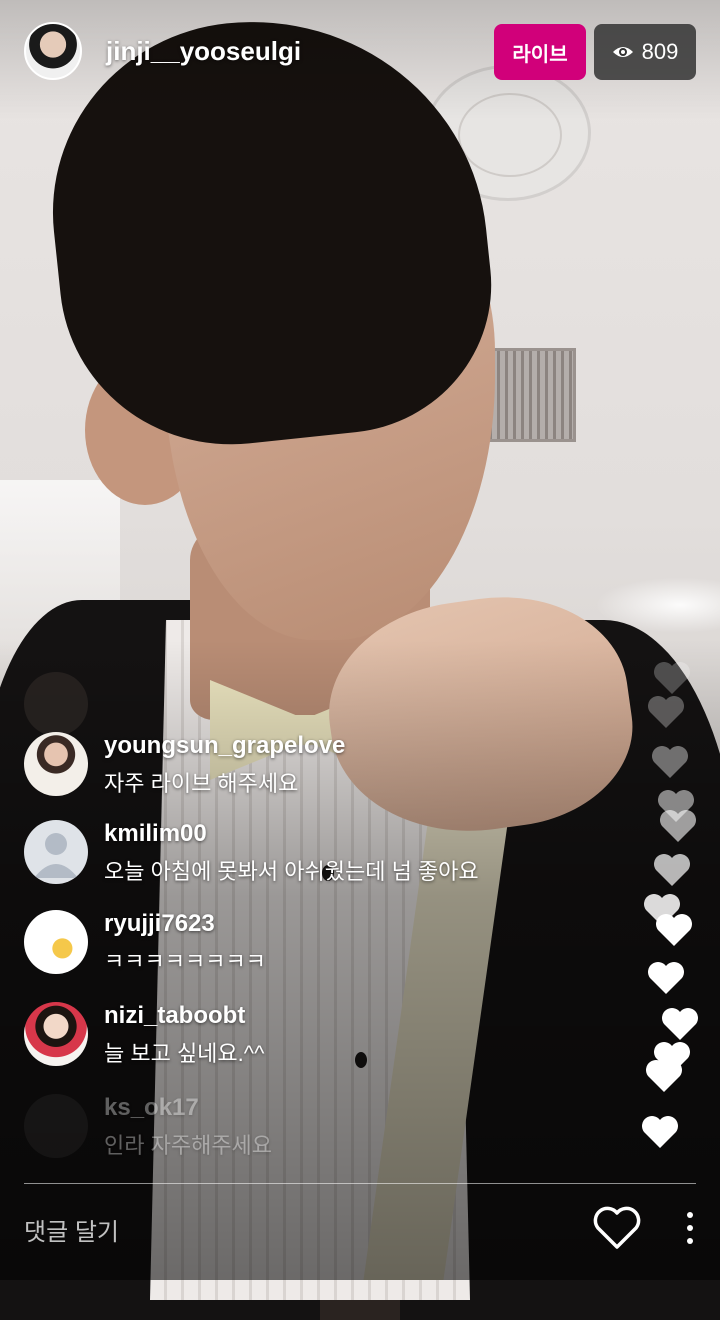 The width and height of the screenshot is (720, 1320). What do you see at coordinates (314, 948) in the screenshot?
I see `comment-item: ryujji7623 ㅋㅋㅋㅋㅋㅋㅋㅋ` at bounding box center [314, 948].